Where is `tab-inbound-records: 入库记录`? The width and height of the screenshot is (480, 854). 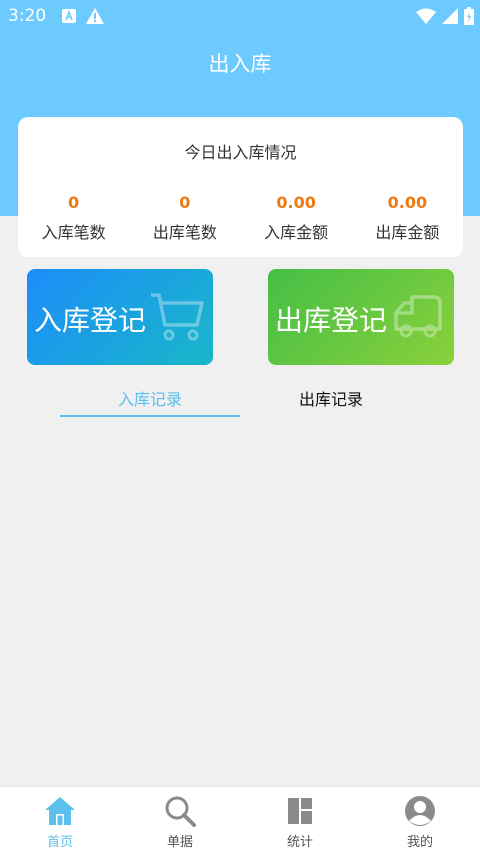 tab-inbound-records: 入库记录 is located at coordinates (150, 398).